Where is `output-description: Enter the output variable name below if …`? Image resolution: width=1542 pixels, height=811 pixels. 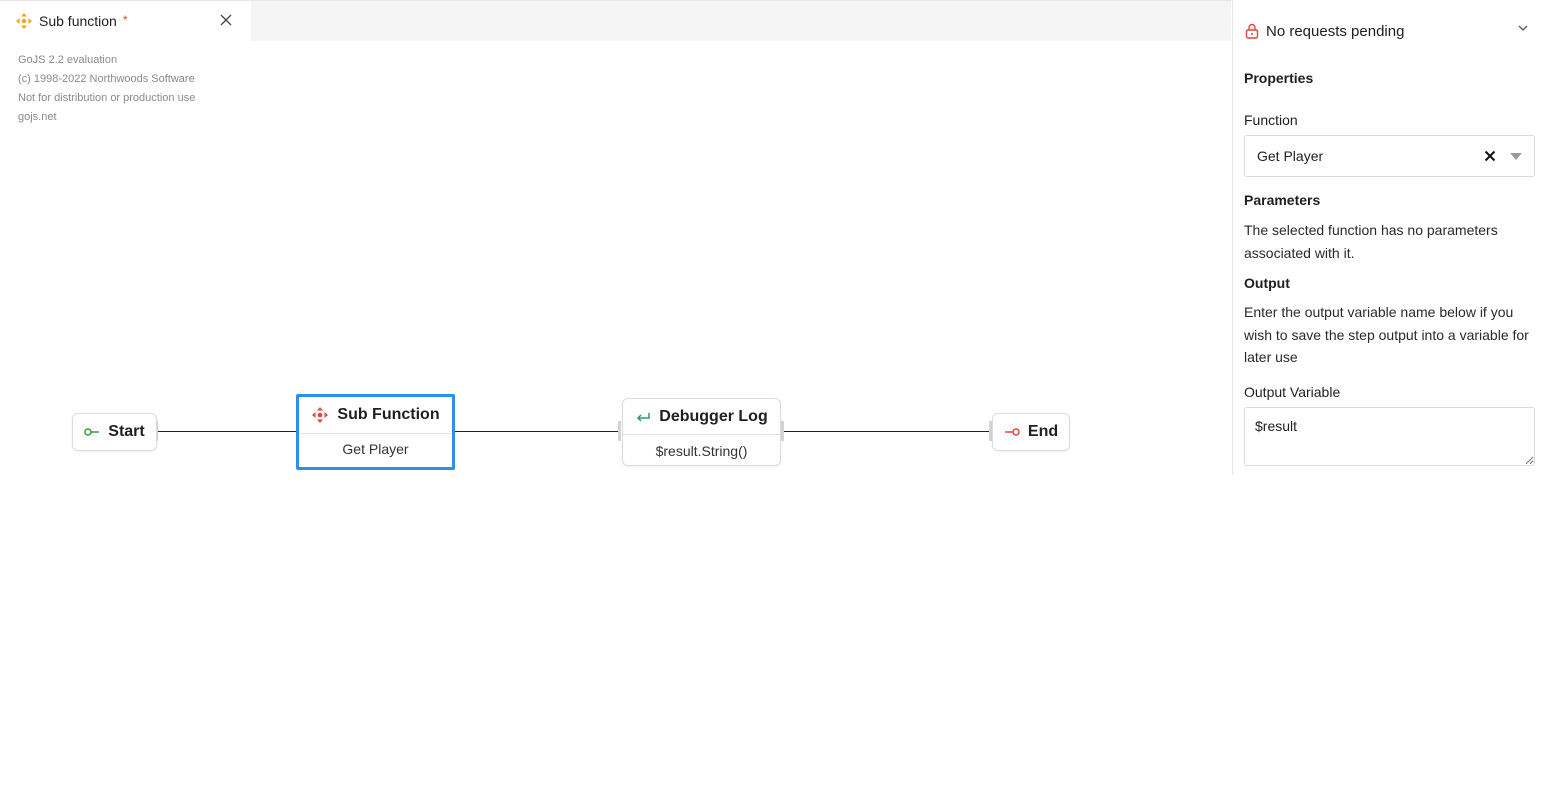
output-description: Enter the output variable name below if … is located at coordinates (1386, 334).